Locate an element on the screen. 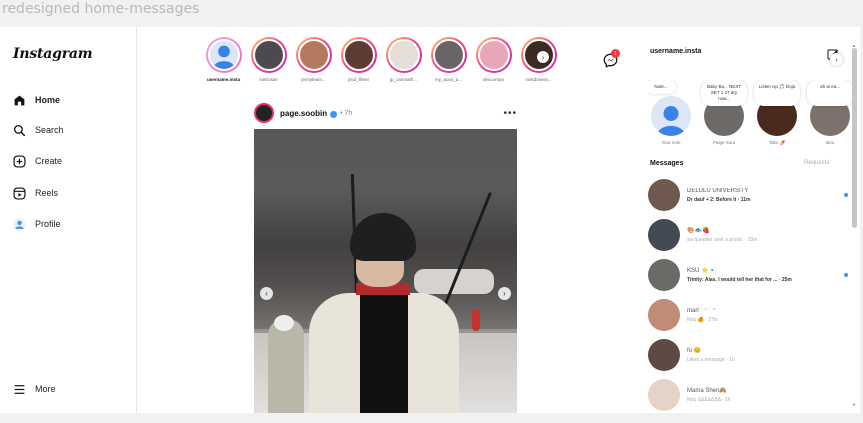 This screenshot has width=863, height=423. sidebar-item-create: Create is located at coordinates (37, 161).